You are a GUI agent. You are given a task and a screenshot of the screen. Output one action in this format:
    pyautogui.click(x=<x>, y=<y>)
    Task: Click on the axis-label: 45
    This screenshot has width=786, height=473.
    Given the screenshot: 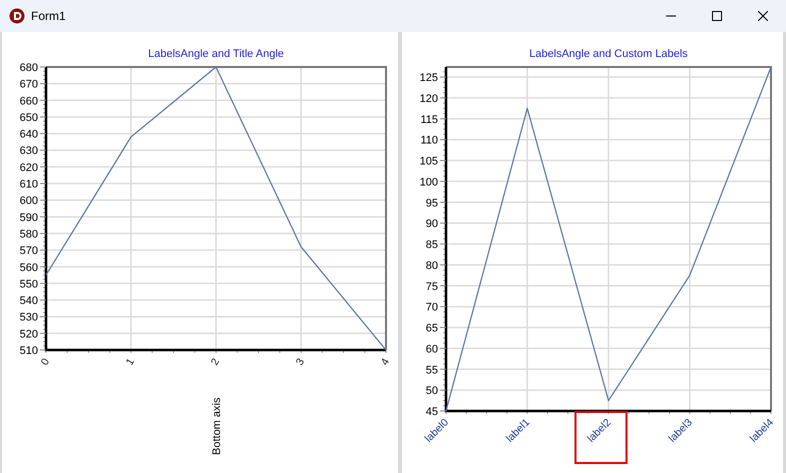 What is the action you would take?
    pyautogui.click(x=432, y=412)
    